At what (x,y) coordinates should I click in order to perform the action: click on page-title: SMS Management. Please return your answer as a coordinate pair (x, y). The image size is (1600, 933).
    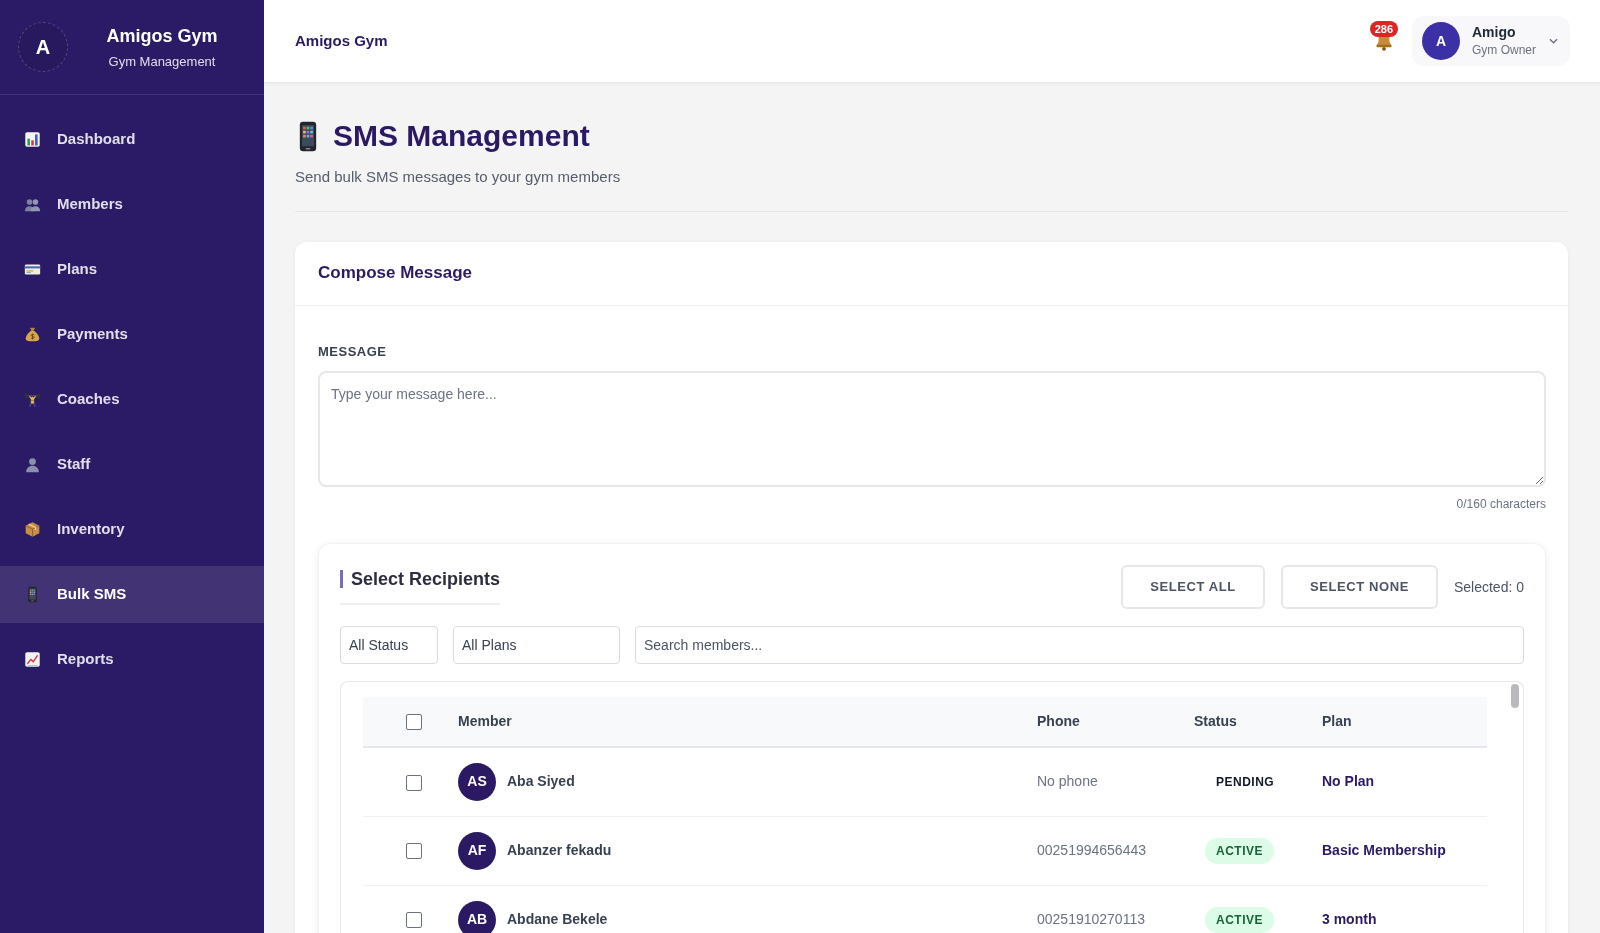
    Looking at the image, I should click on (461, 136).